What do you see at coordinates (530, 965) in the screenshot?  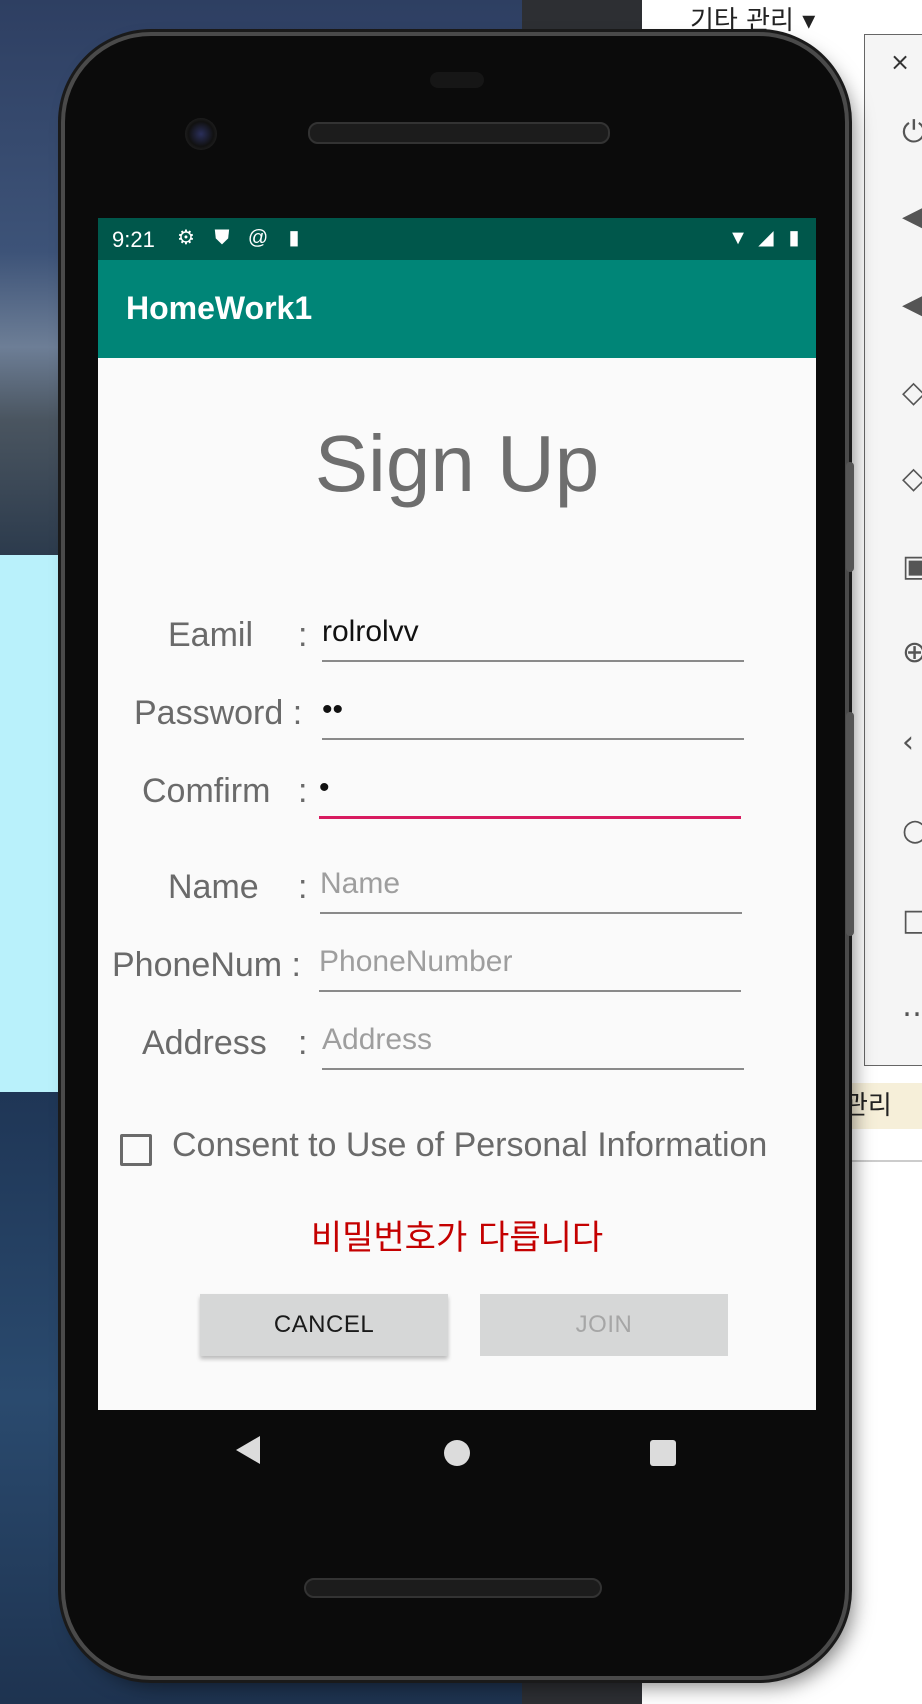 I see `phone-field: PhoneNumber` at bounding box center [530, 965].